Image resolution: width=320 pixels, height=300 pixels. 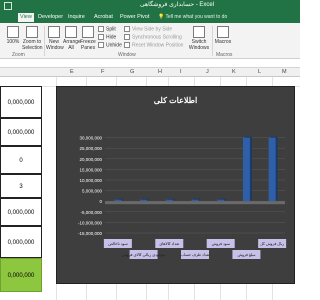 I want to click on tab-view: View, so click(x=26, y=17).